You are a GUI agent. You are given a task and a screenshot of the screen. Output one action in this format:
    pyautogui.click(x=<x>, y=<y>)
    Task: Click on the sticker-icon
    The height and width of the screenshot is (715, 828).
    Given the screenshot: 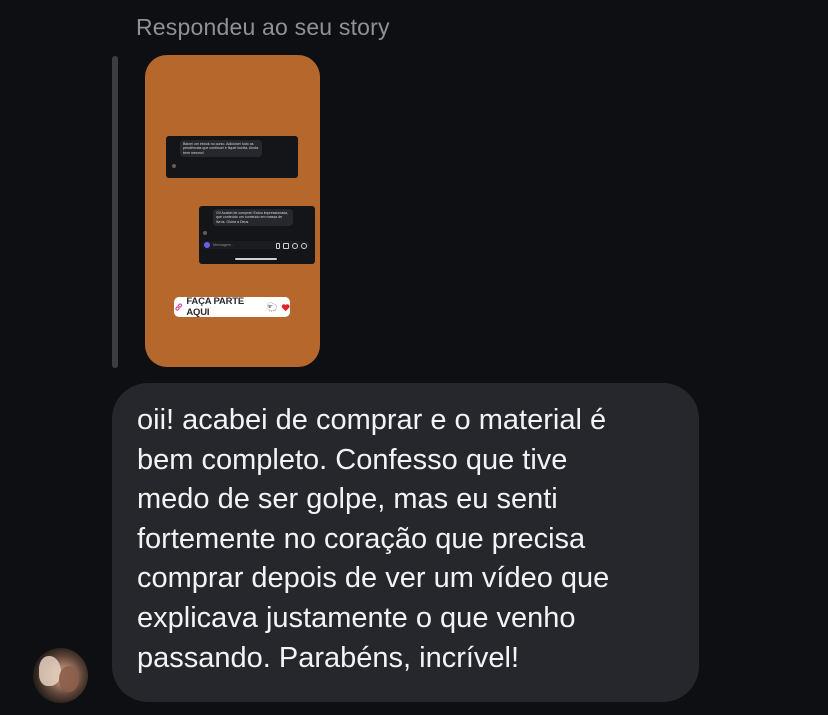 What is the action you would take?
    pyautogui.click(x=295, y=245)
    